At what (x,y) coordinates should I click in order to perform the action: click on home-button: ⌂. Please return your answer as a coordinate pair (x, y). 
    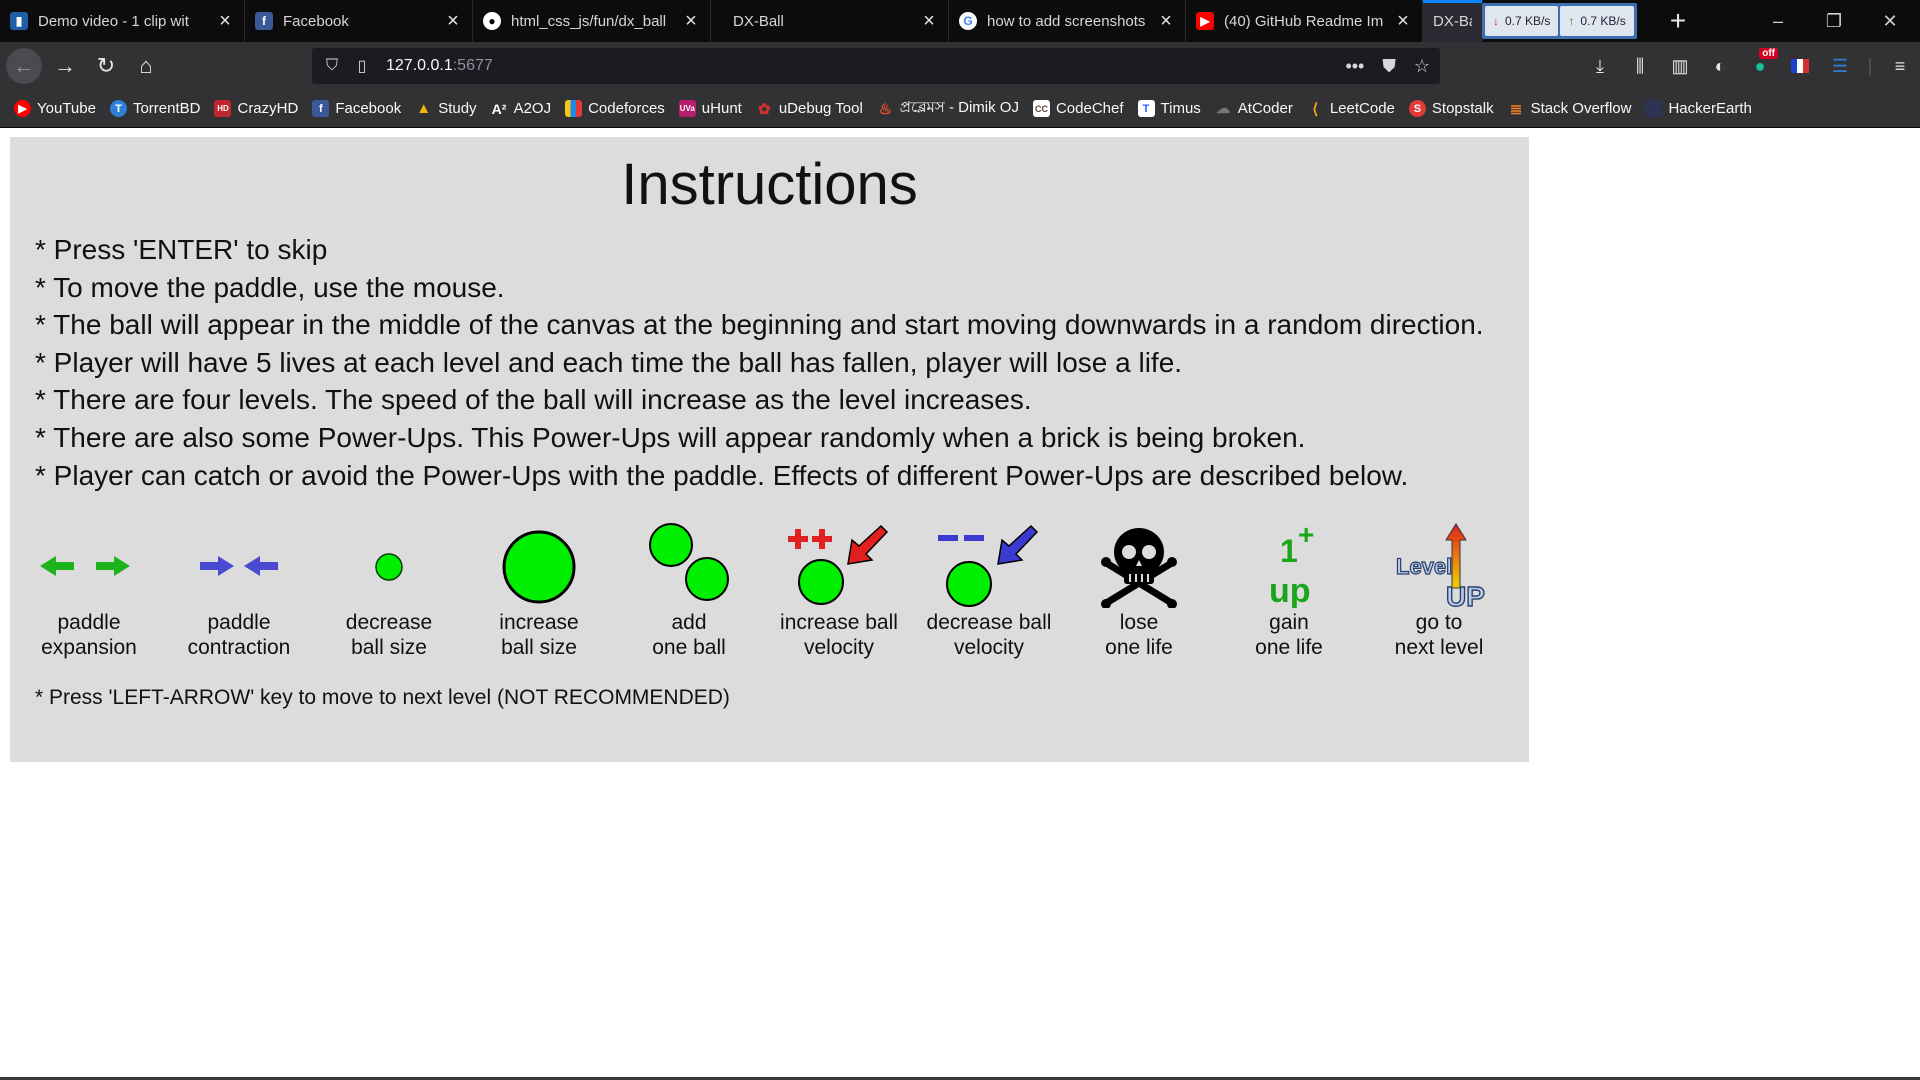
    Looking at the image, I should click on (146, 66).